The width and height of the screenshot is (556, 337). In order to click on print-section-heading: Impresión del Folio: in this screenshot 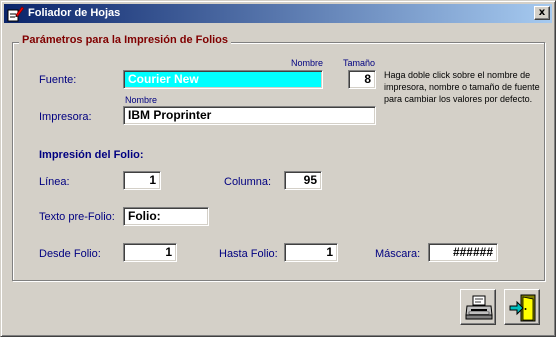, I will do `click(91, 155)`.